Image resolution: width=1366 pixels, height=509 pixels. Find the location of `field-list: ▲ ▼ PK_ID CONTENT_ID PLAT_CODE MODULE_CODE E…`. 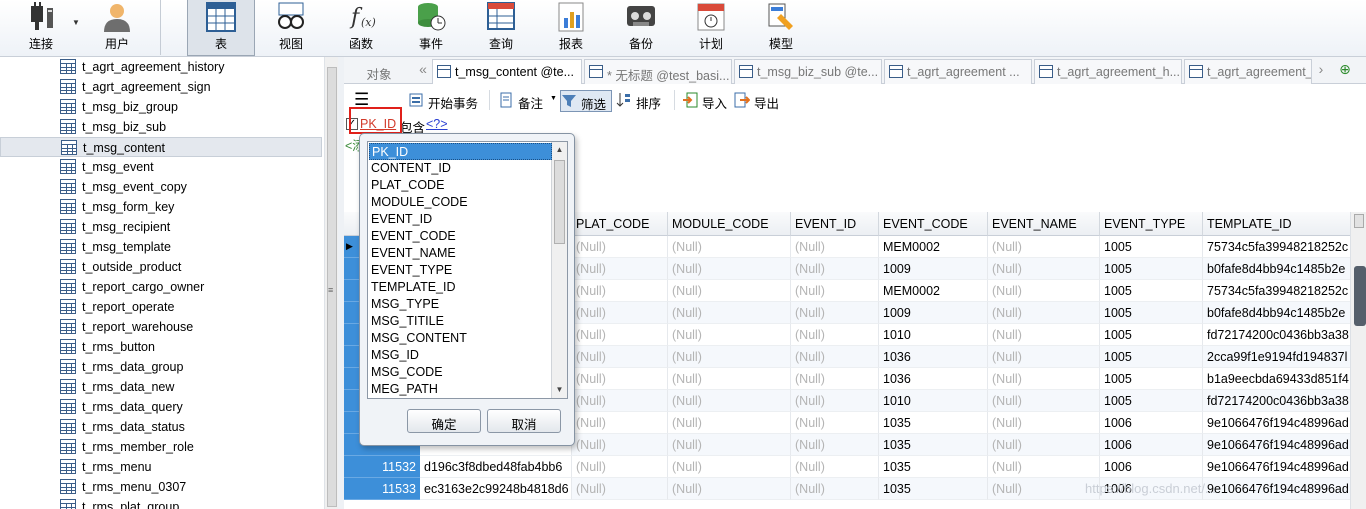

field-list: ▲ ▼ PK_ID CONTENT_ID PLAT_CODE MODULE_CODE E… is located at coordinates (467, 270).